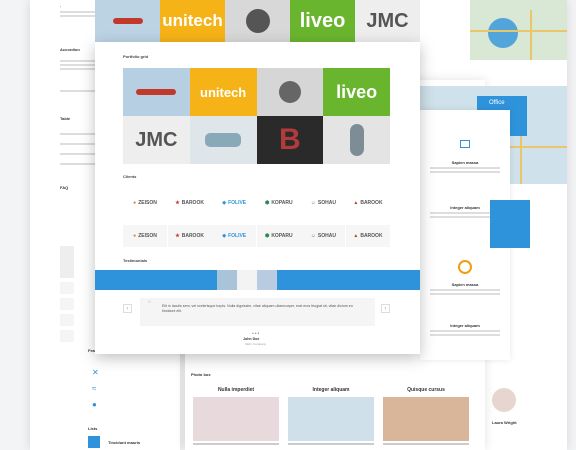 This screenshot has height=450, width=576. I want to click on top-tile-strip: unitech liveo JMC, so click(257, 21).